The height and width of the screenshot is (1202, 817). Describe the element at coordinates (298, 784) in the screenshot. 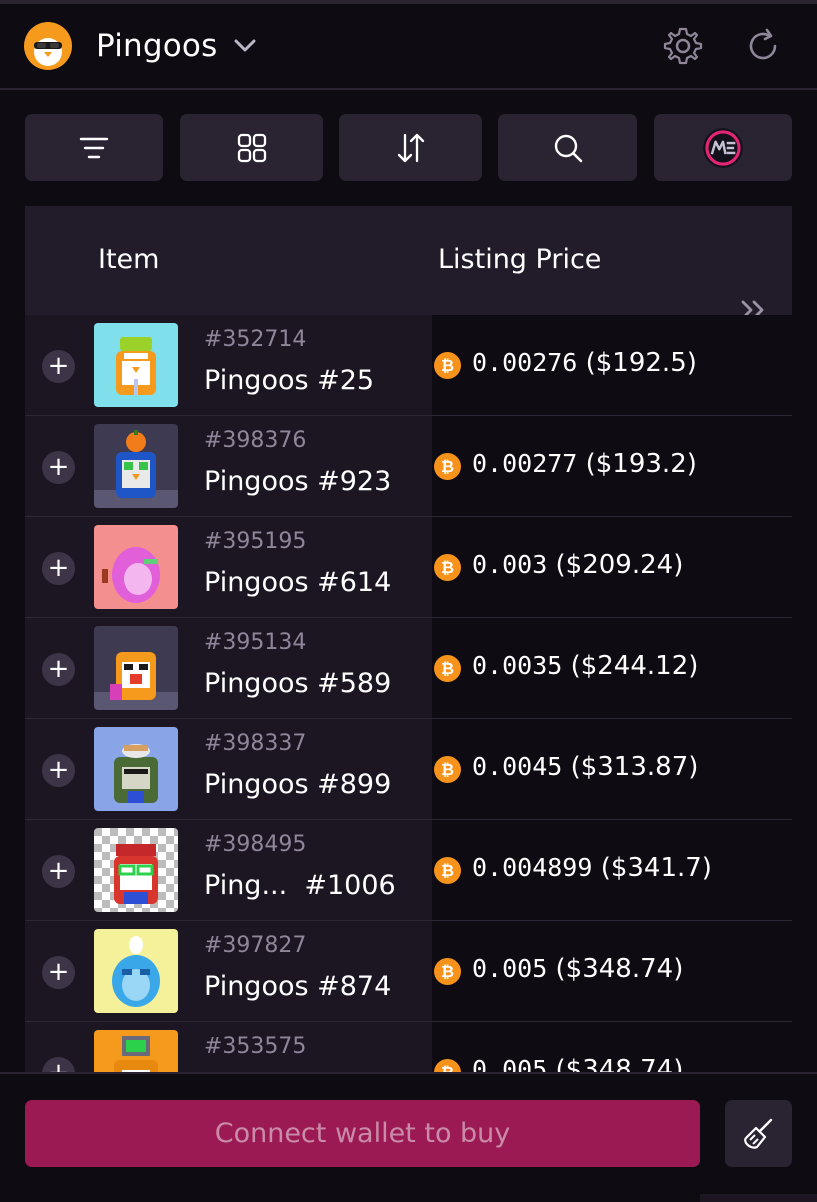

I see `item-name: Pingoos #899` at that location.